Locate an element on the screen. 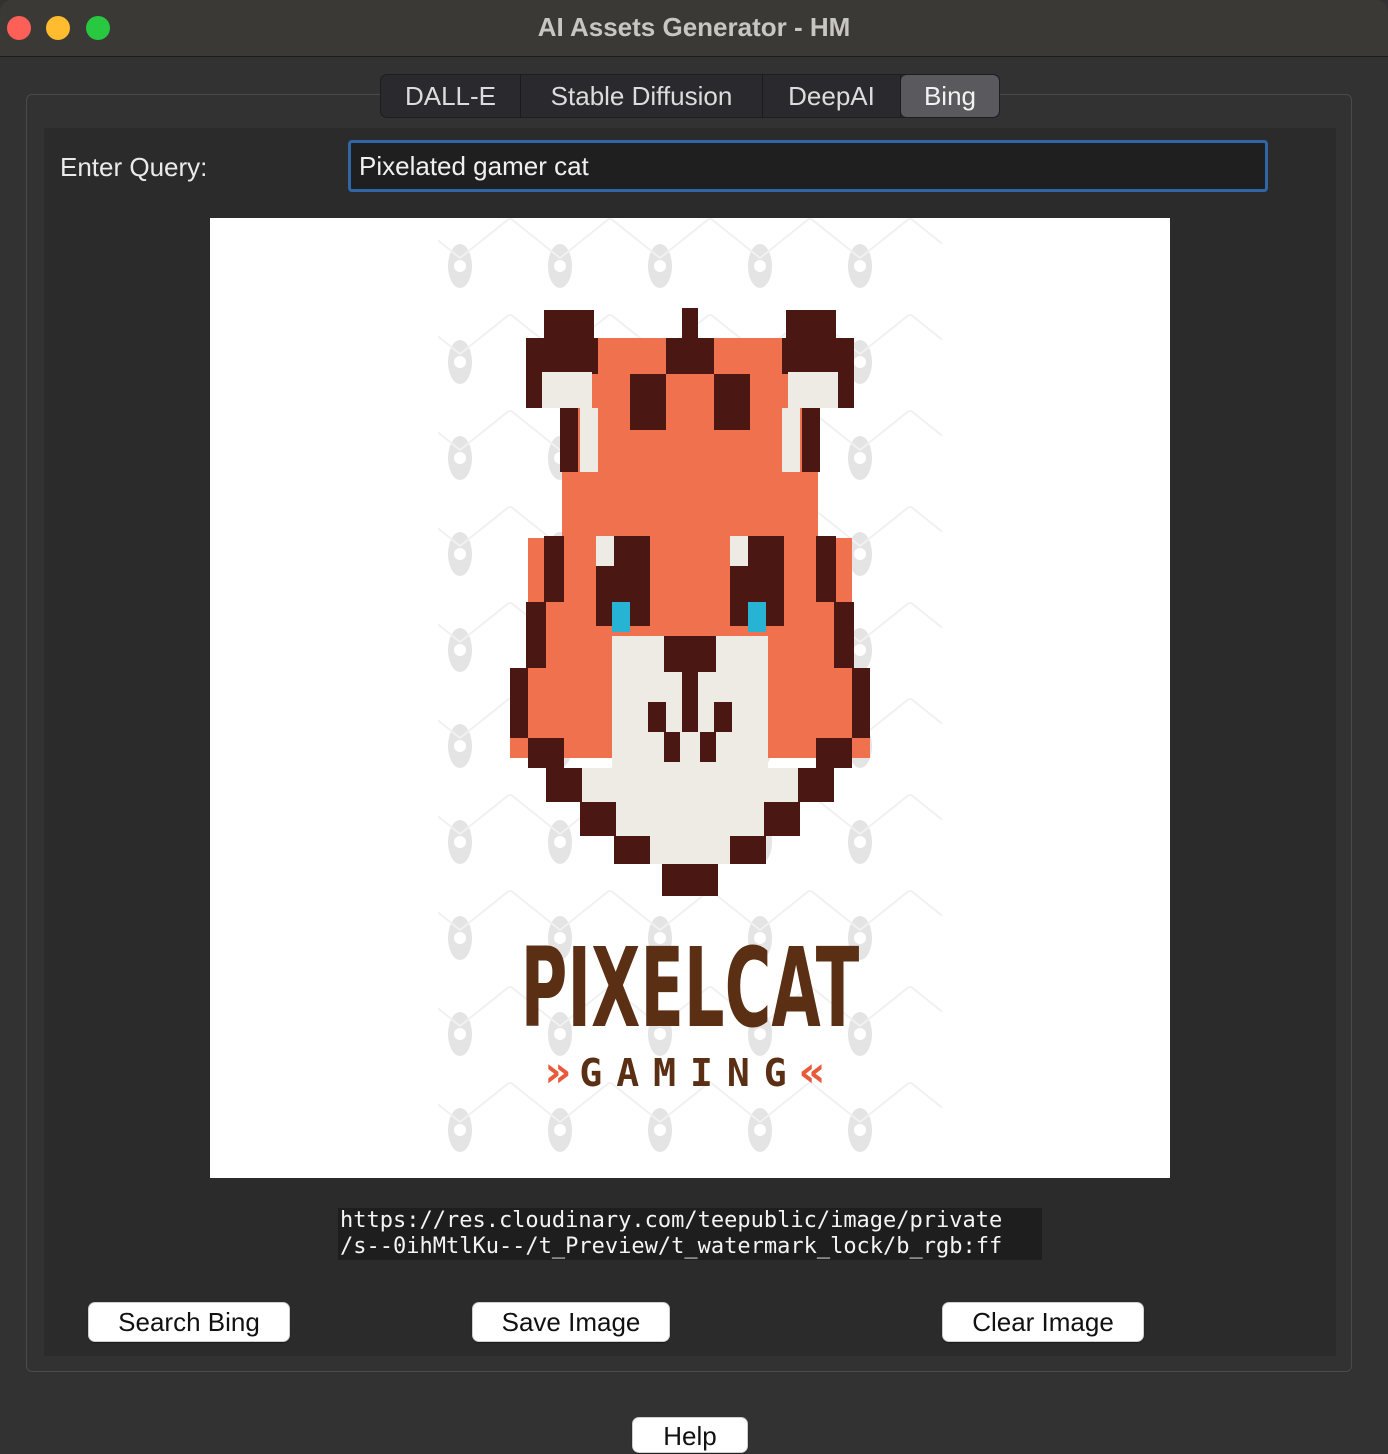 Image resolution: width=1388 pixels, height=1454 pixels. save-image-button: Save Image is located at coordinates (571, 1322).